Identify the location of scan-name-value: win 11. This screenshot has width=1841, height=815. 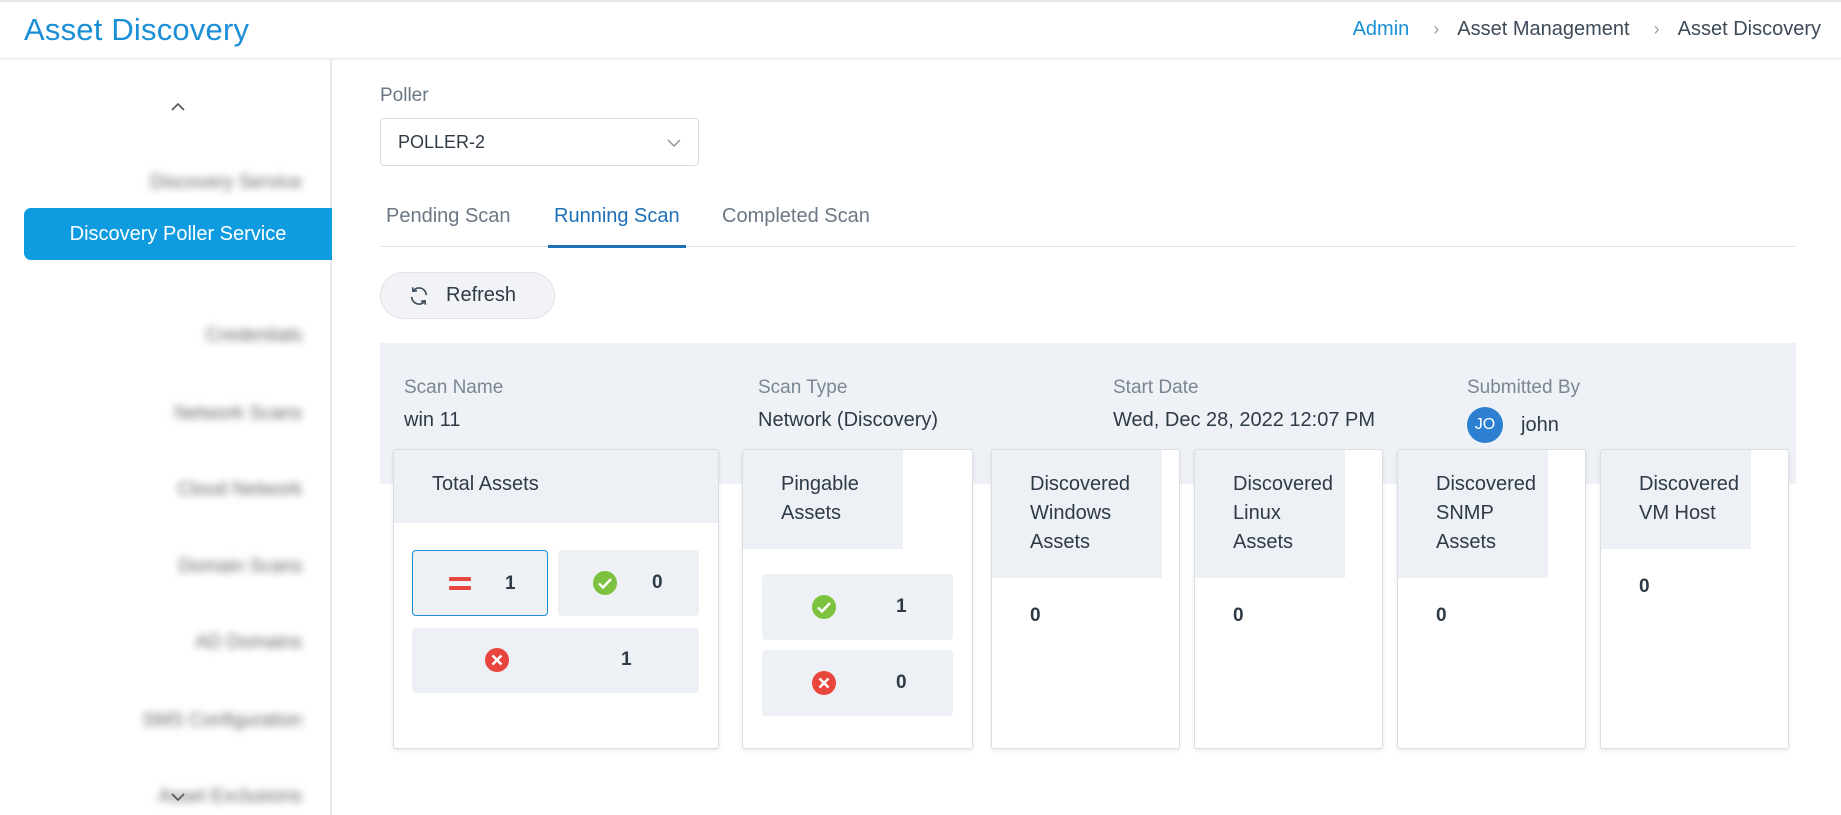
(432, 420).